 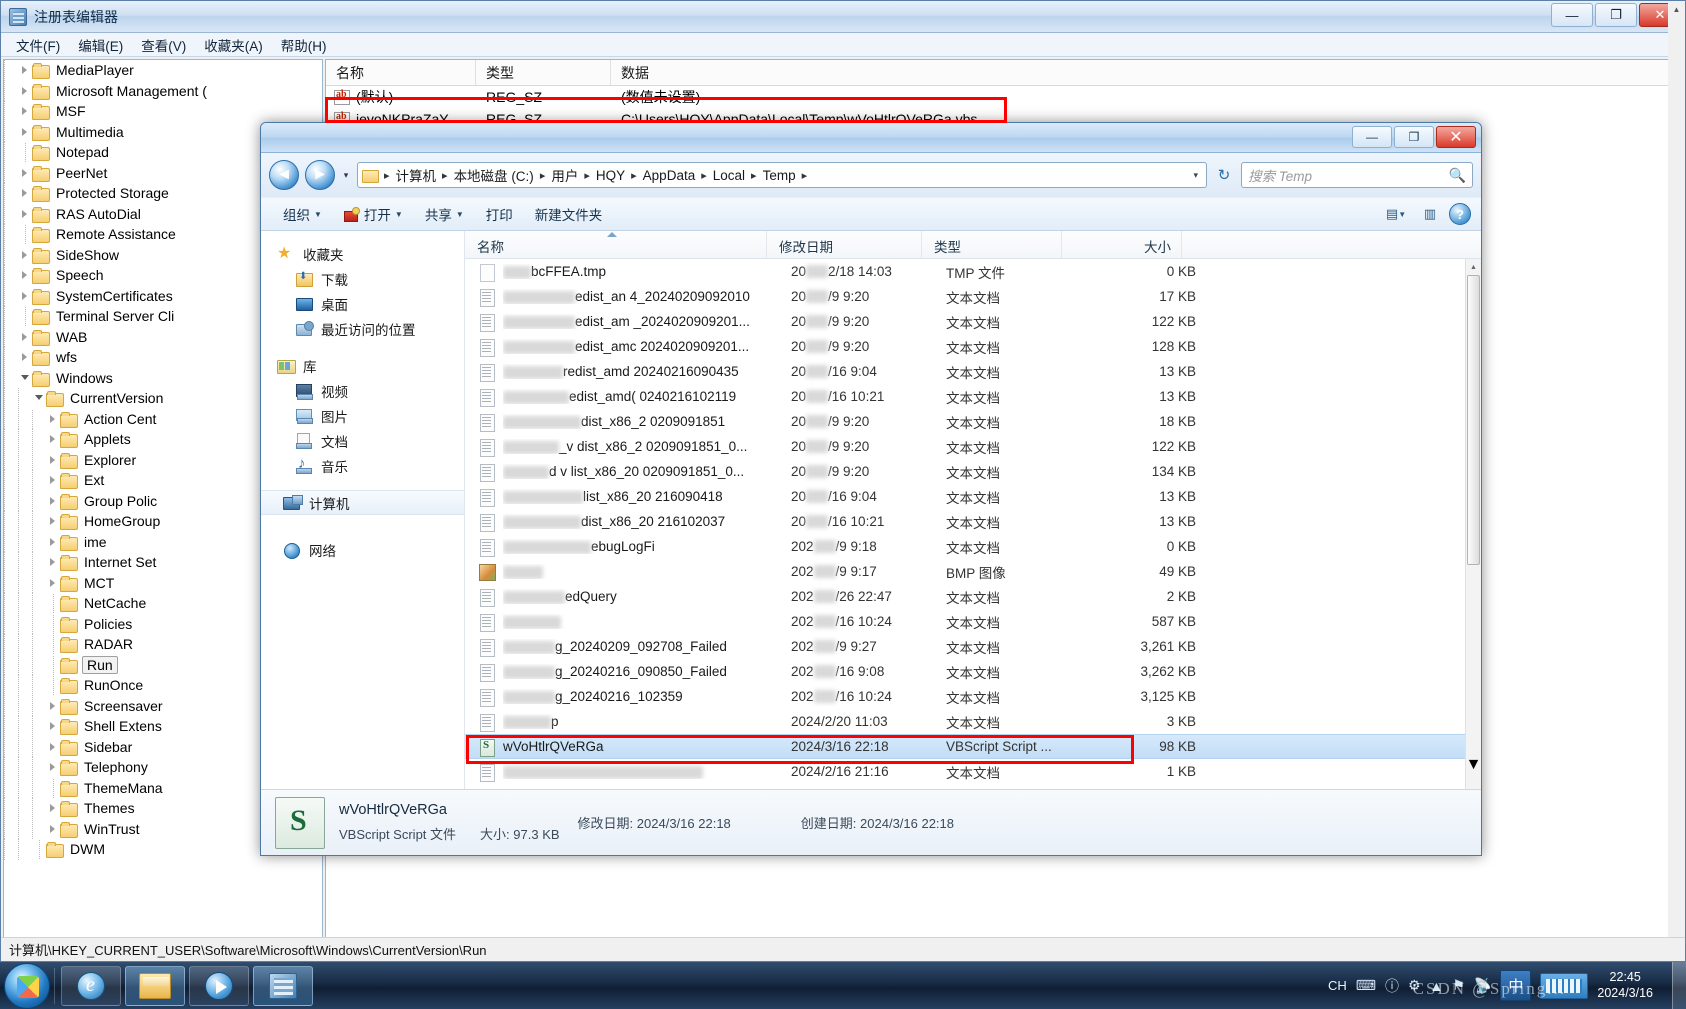 What do you see at coordinates (284, 175) in the screenshot?
I see `back-button: ◄` at bounding box center [284, 175].